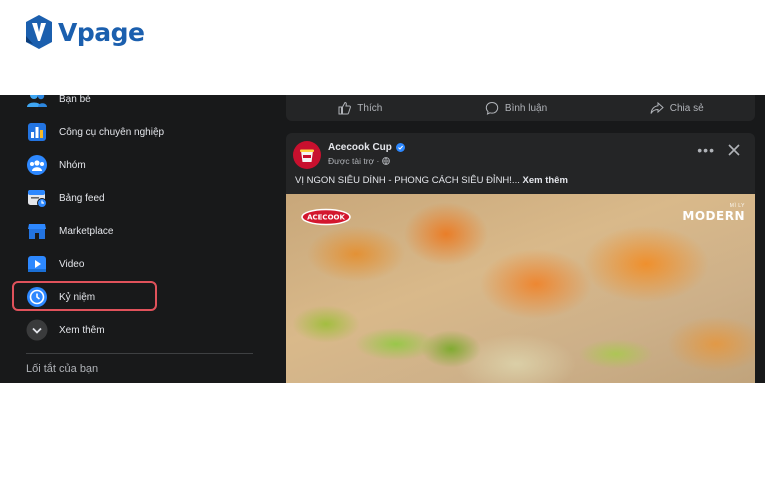 This screenshot has height=478, width=765. I want to click on vpage-logo-icon, so click(39, 32).